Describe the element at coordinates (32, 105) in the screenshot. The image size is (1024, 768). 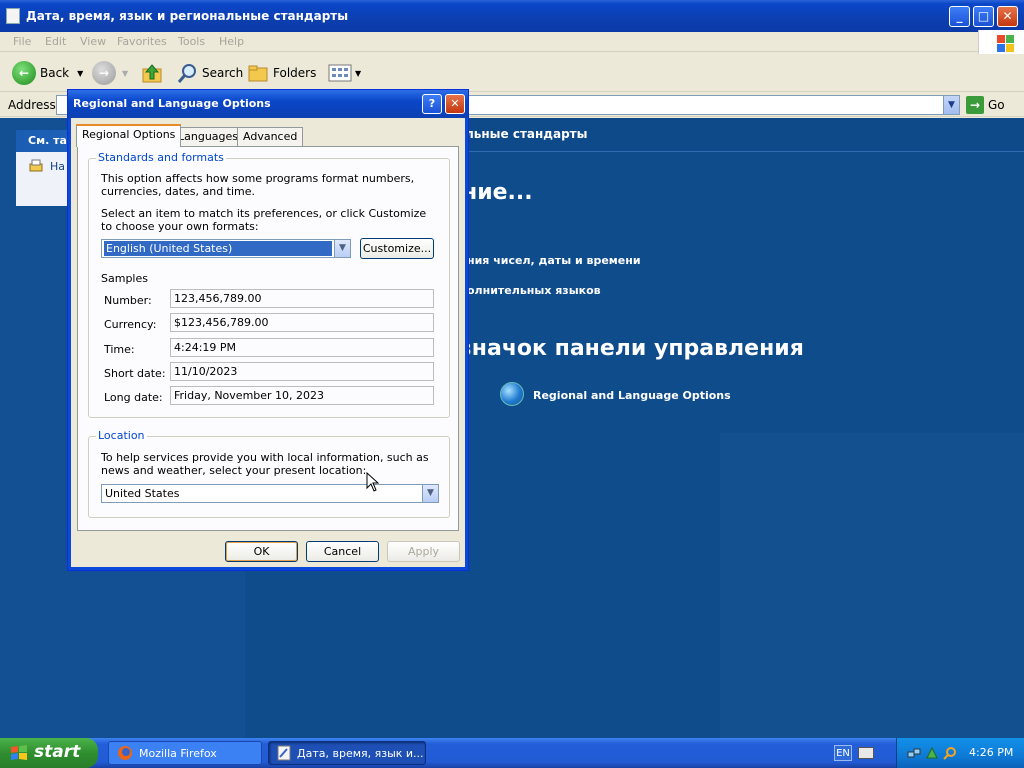
I see `address-label: Address` at that location.